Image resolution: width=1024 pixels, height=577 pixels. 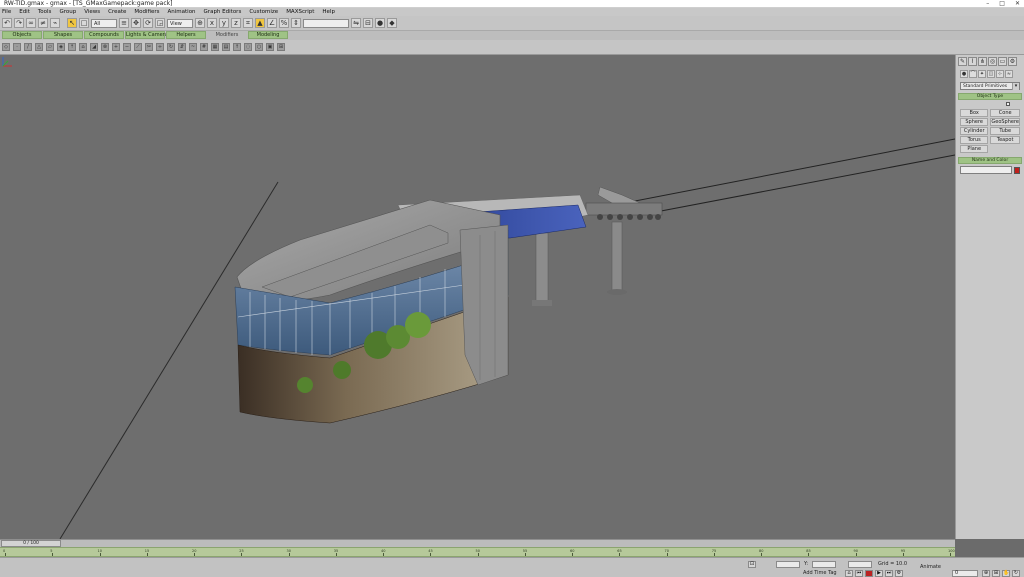 What do you see at coordinates (237, 47) in the screenshot?
I see `normal-icon: ↑` at bounding box center [237, 47].